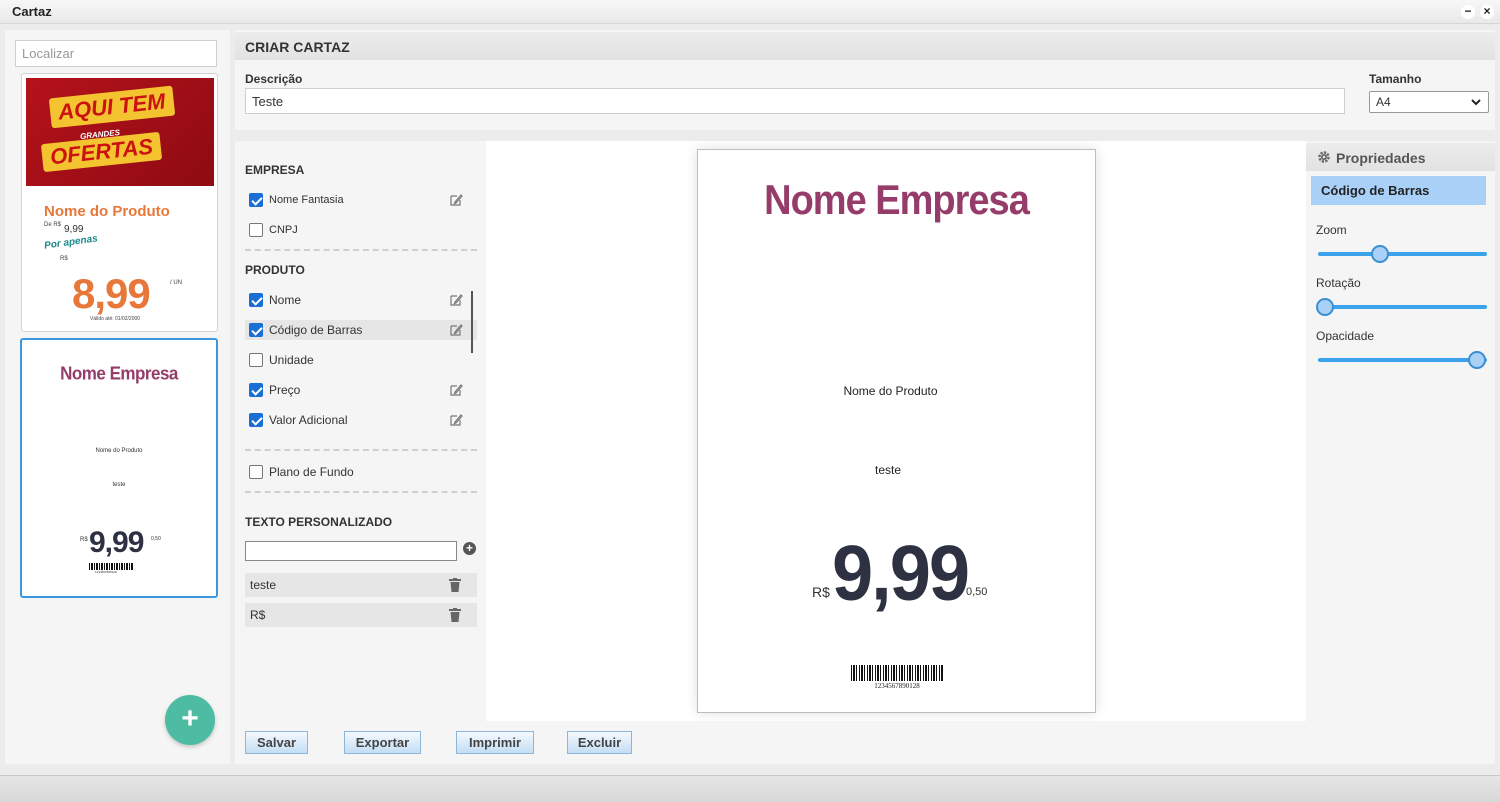 This screenshot has width=1500, height=802. I want to click on option-label: Nome Fantasia, so click(306, 200).